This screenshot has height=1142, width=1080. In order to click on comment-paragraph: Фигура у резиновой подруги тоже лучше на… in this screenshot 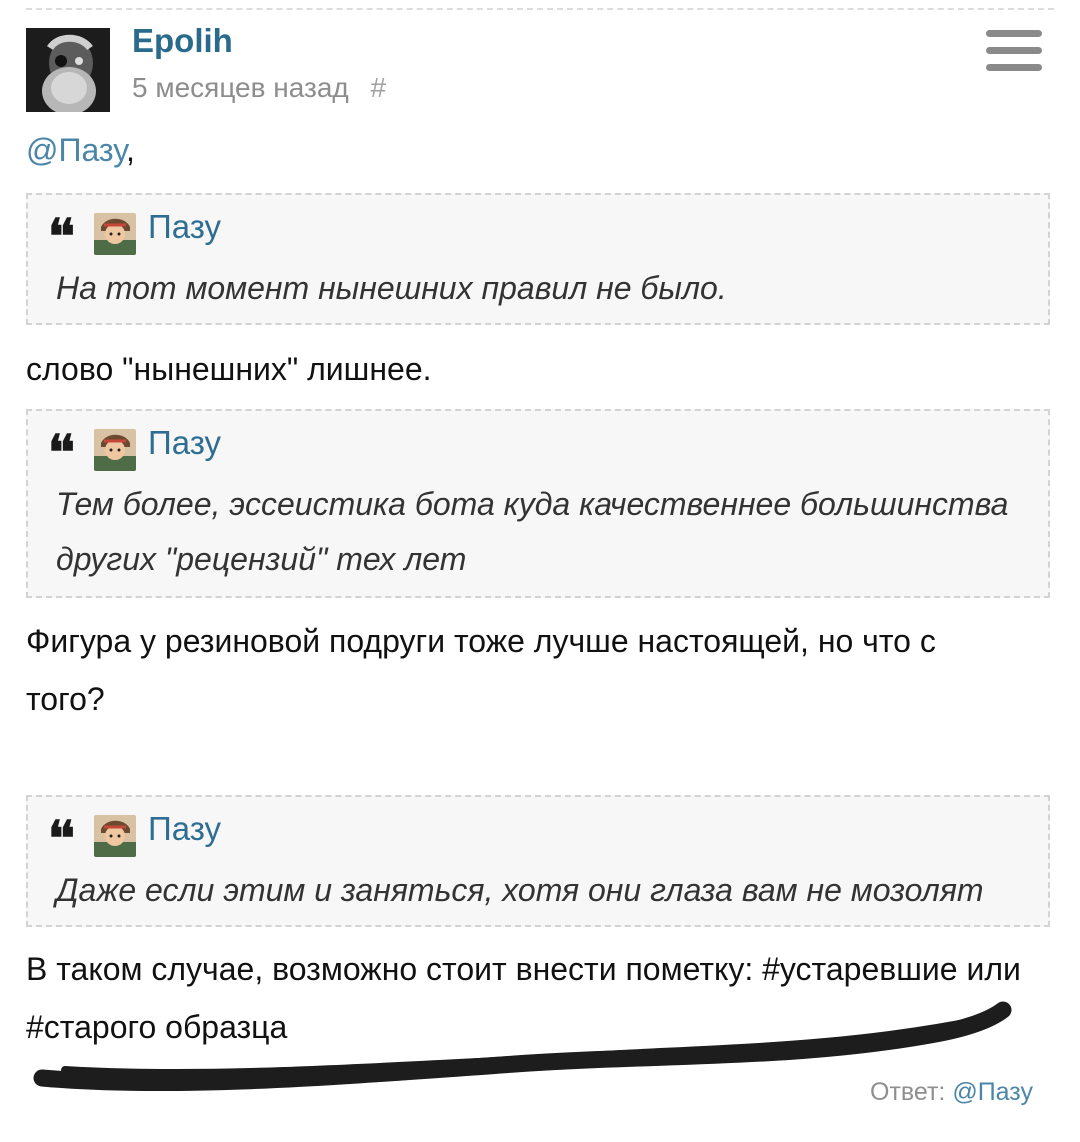, I will do `click(481, 670)`.